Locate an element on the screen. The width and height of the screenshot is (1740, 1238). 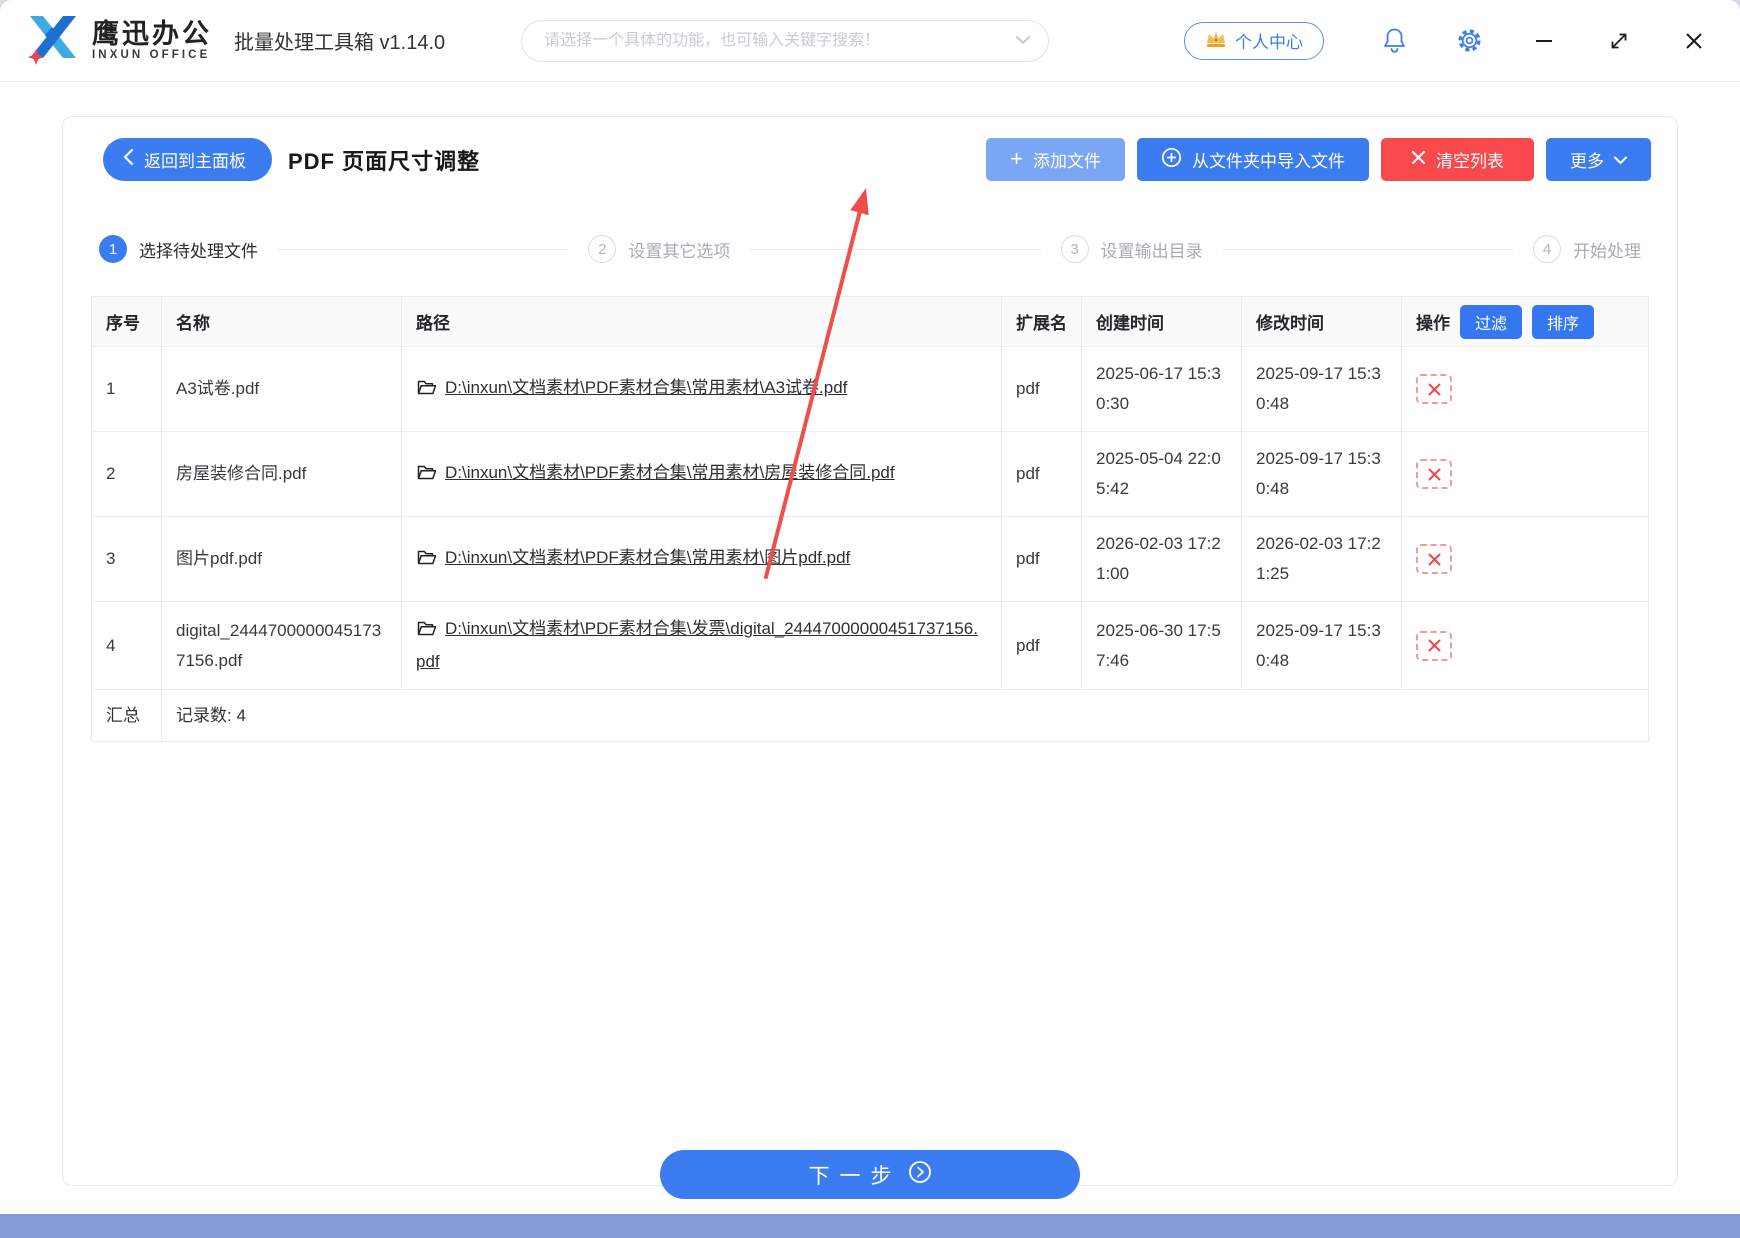
add-files-label: 添加文件 is located at coordinates (1067, 161).